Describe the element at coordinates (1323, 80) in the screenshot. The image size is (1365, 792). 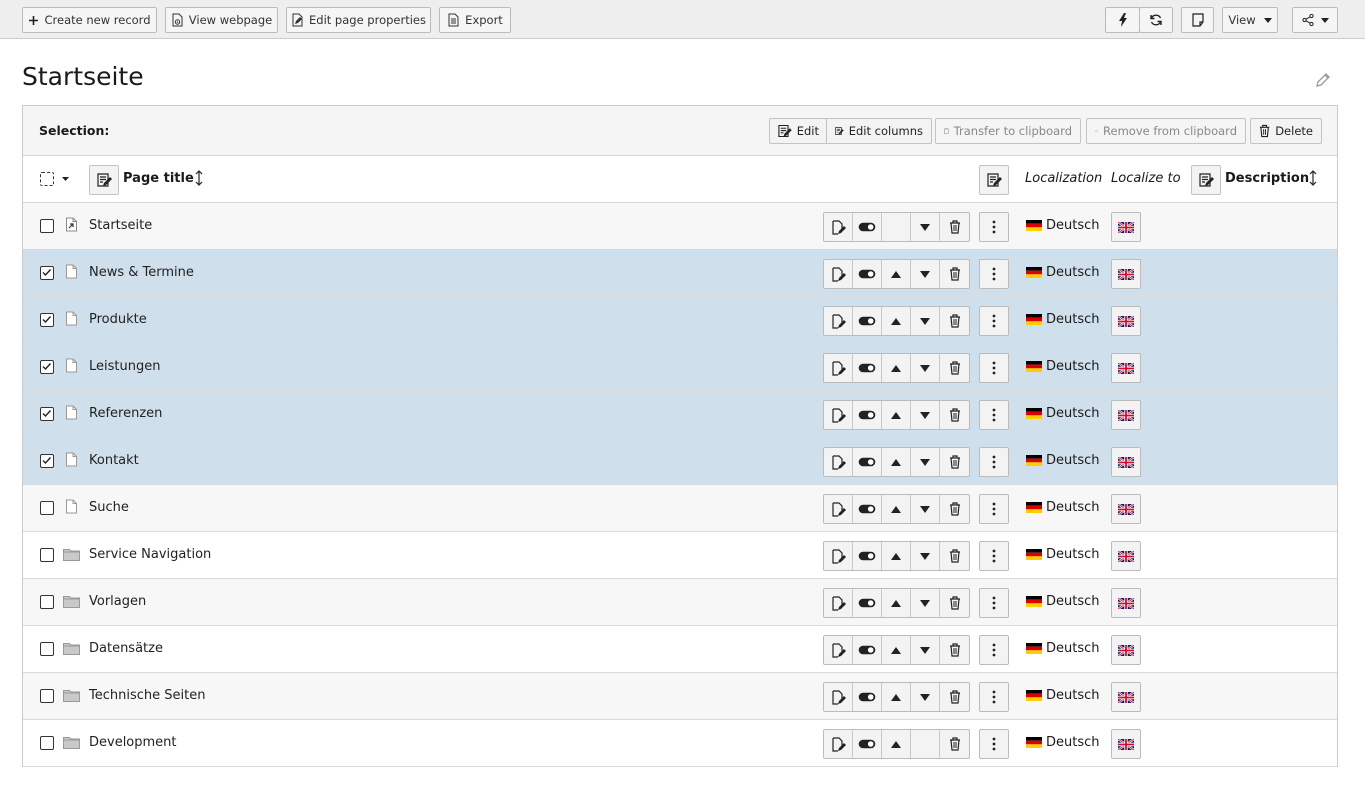
I see `edit-title-pencil-icon` at that location.